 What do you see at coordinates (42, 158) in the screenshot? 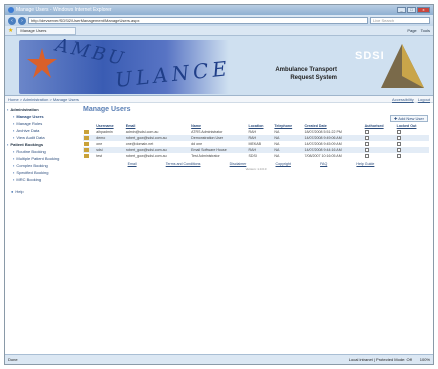
I see `sidebar-item-multiple-patient-booking: ▪ Multiple Patient Booking` at bounding box center [42, 158].